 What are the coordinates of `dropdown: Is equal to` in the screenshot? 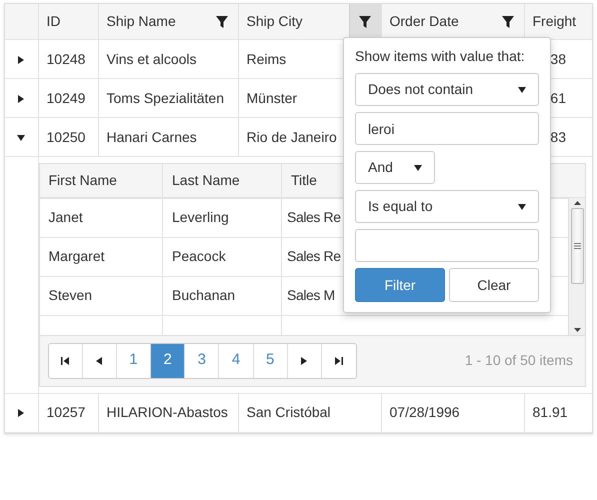 It's located at (447, 206).